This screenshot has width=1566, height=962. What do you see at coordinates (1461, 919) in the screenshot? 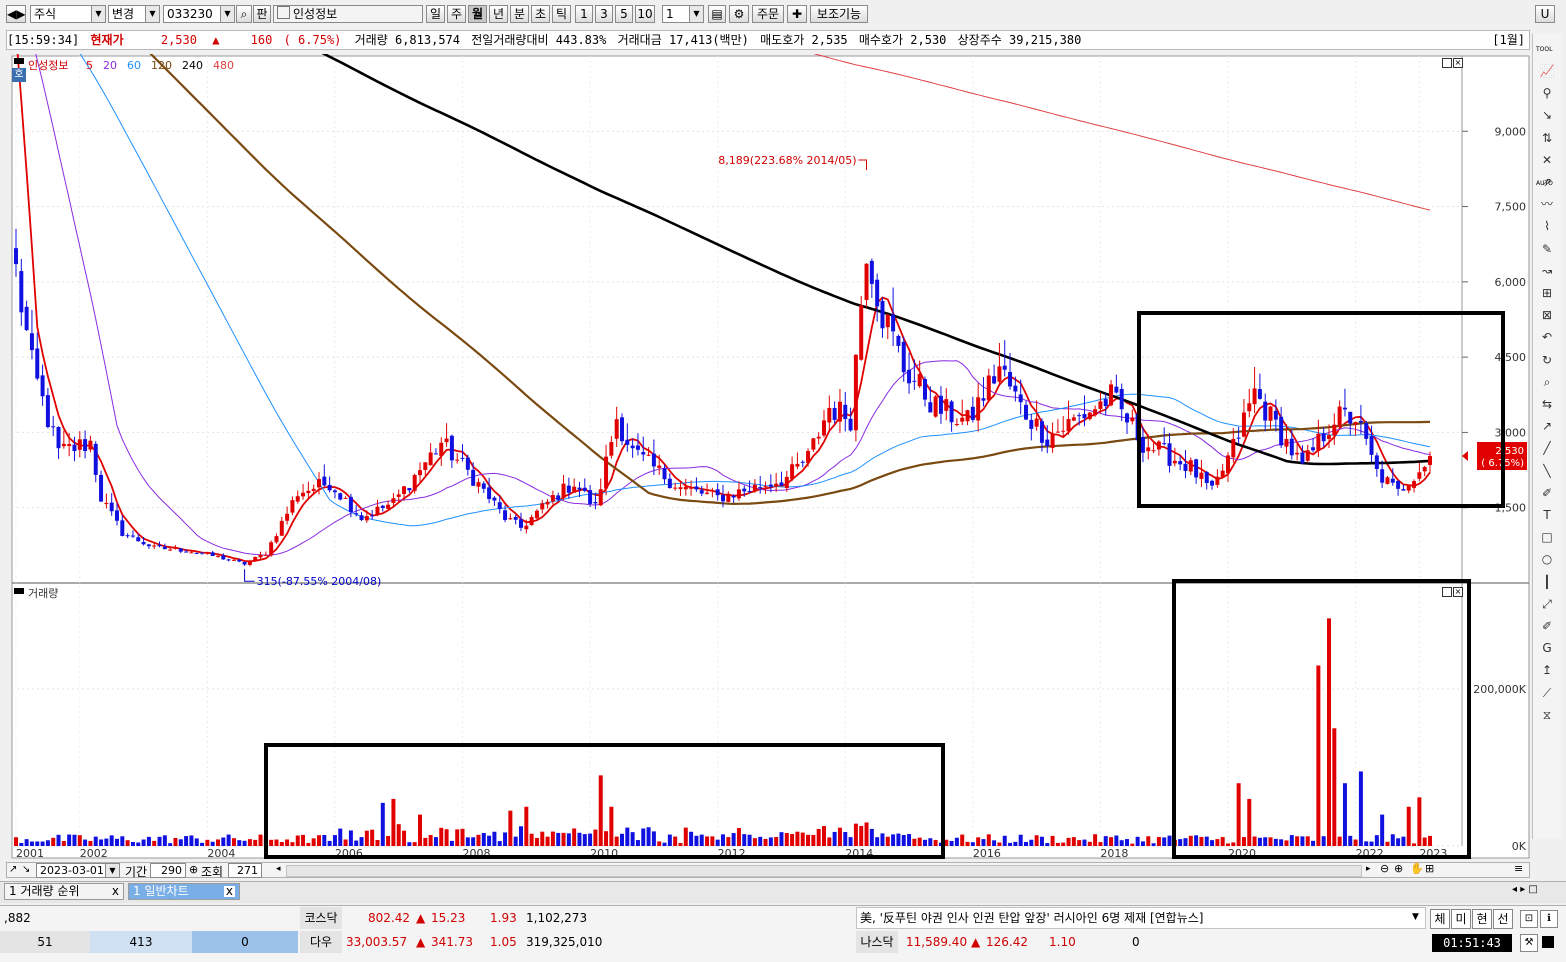
I see `quick-button-1: 미` at bounding box center [1461, 919].